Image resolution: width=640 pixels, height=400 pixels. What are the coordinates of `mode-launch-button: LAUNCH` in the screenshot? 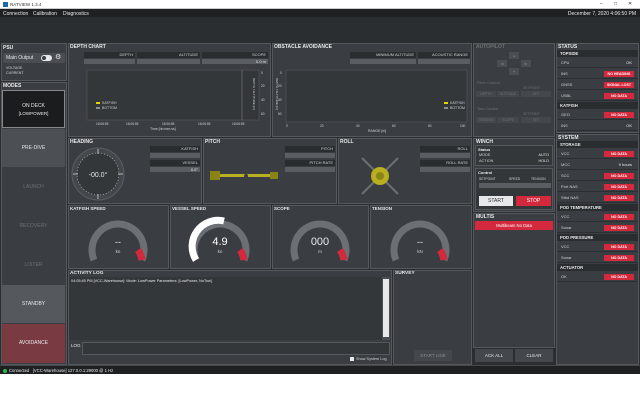 It's located at (33, 187).